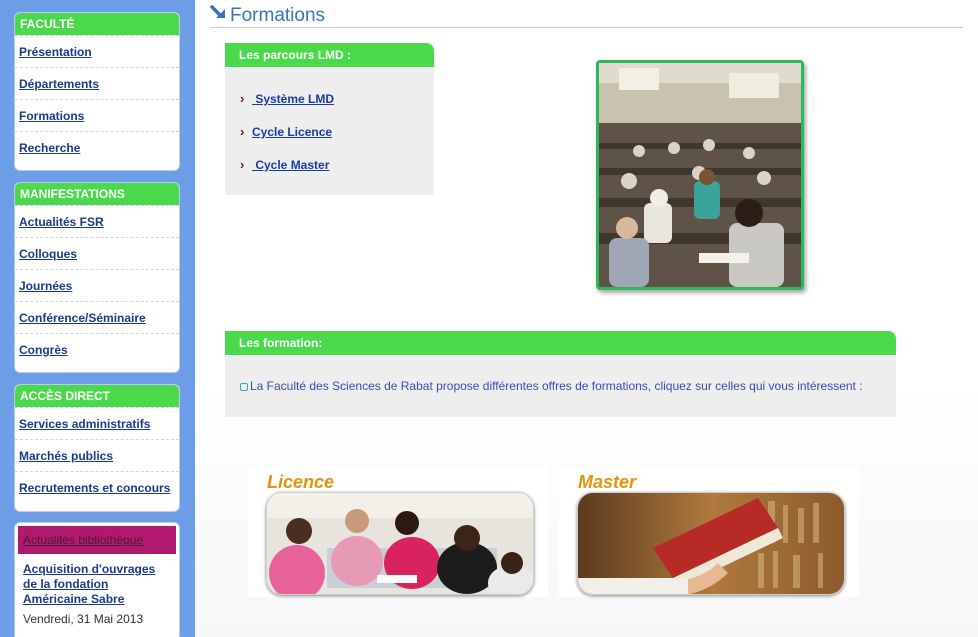 This screenshot has width=978, height=637. I want to click on master-card: Master, so click(709, 532).